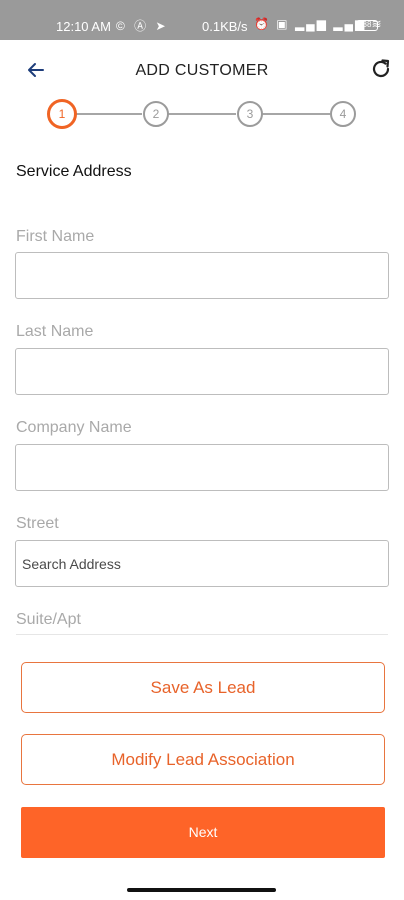 Image resolution: width=404 pixels, height=900 pixels. Describe the element at coordinates (203, 832) in the screenshot. I see `next-button: Next` at that location.